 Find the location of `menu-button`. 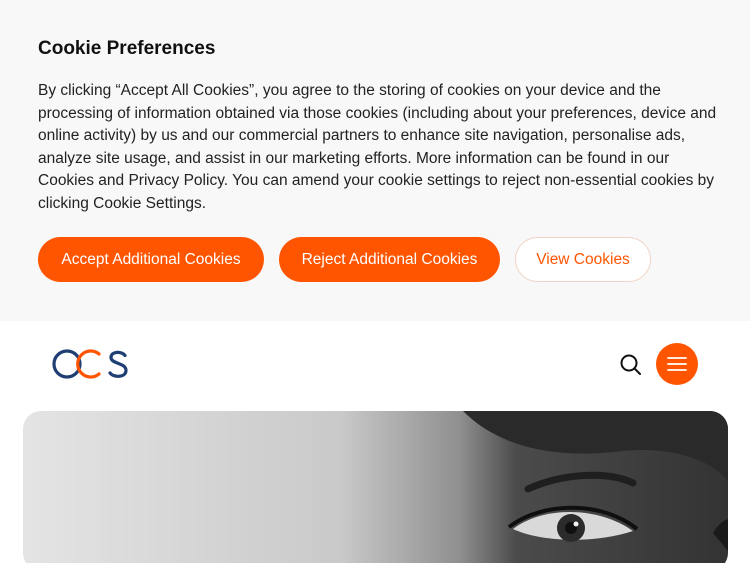

menu-button is located at coordinates (677, 364).